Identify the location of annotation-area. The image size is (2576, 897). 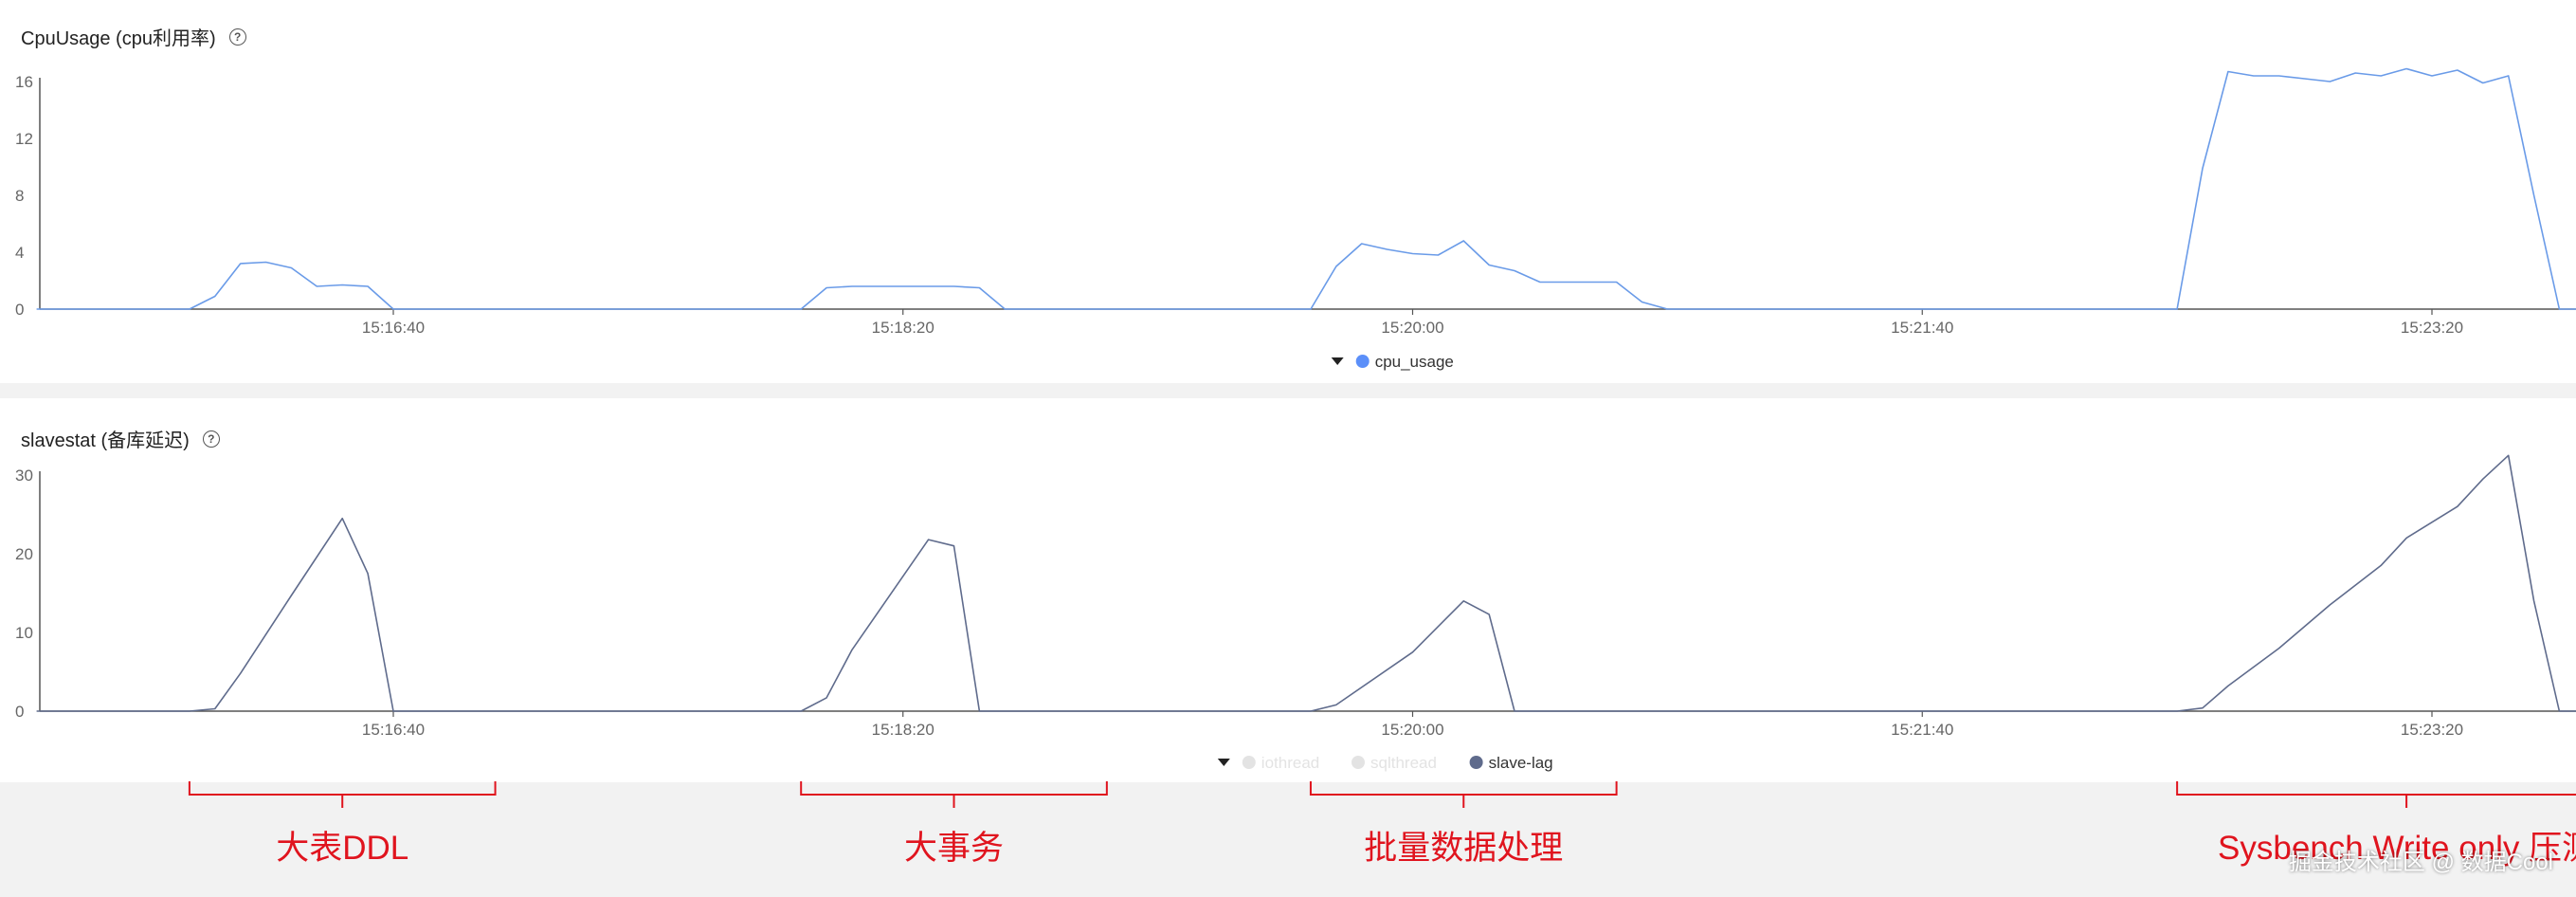
(1288, 839).